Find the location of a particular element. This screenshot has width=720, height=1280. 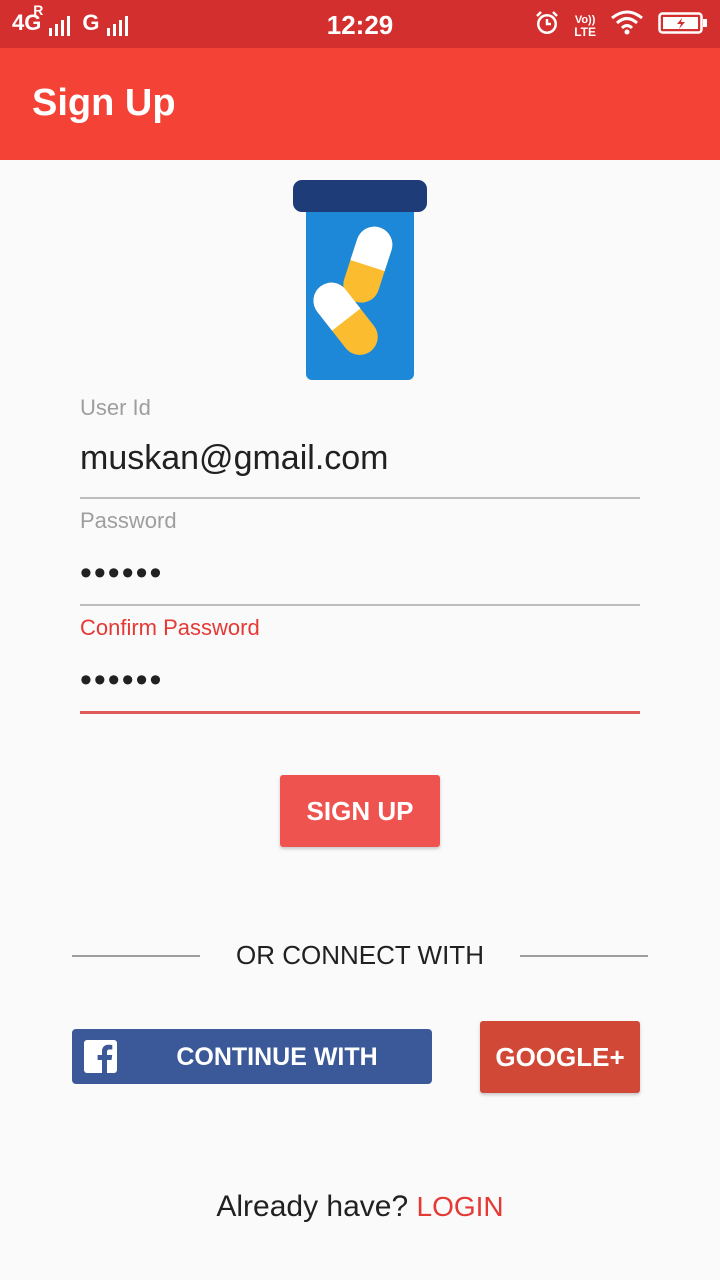

already-have-label: Already have? is located at coordinates (312, 1206).